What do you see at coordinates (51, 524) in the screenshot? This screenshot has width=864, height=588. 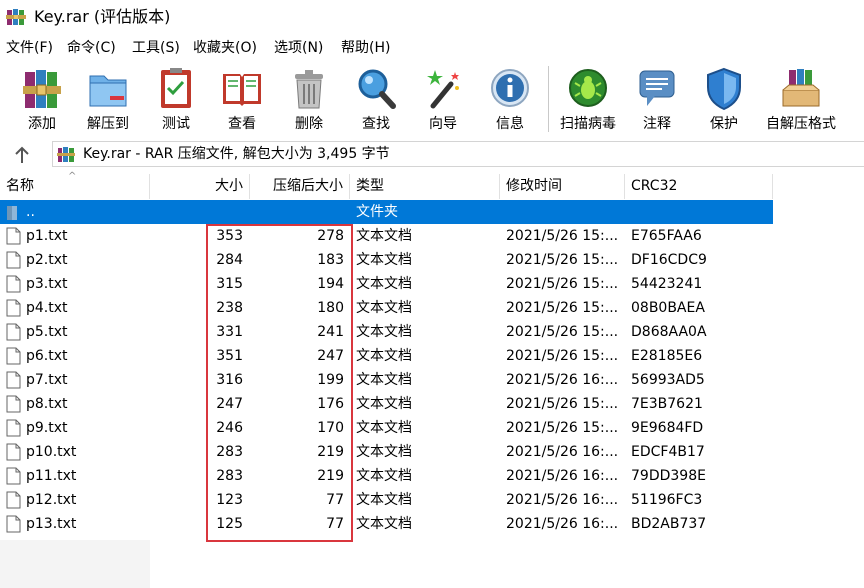 I see `row-name: p13.txt` at bounding box center [51, 524].